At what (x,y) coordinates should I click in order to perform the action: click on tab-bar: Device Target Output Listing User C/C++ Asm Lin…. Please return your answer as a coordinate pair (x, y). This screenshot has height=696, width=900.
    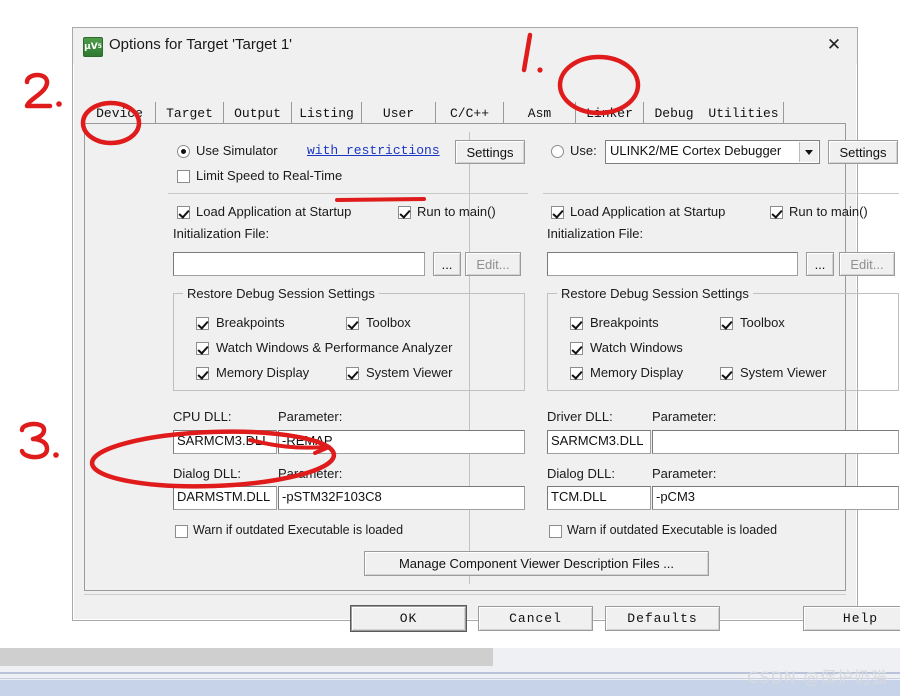
    Looking at the image, I should click on (465, 113).